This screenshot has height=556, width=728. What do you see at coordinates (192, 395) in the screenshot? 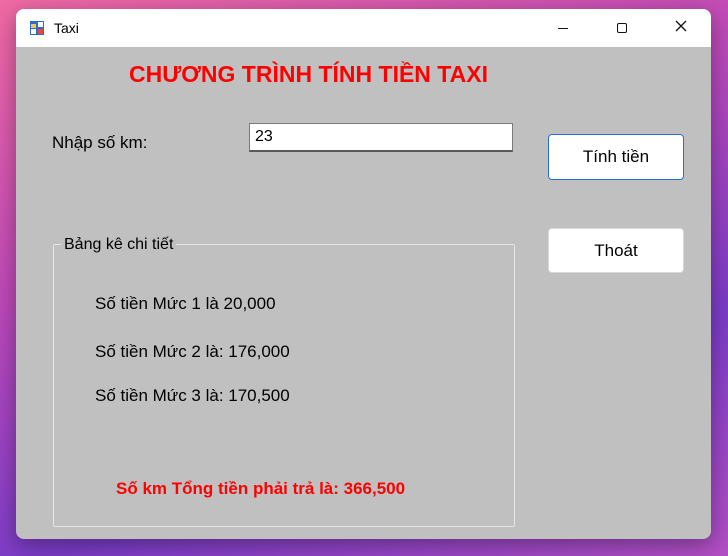
I see `level-3-amount: Số tiền Mức 3 là: 170,500` at bounding box center [192, 395].